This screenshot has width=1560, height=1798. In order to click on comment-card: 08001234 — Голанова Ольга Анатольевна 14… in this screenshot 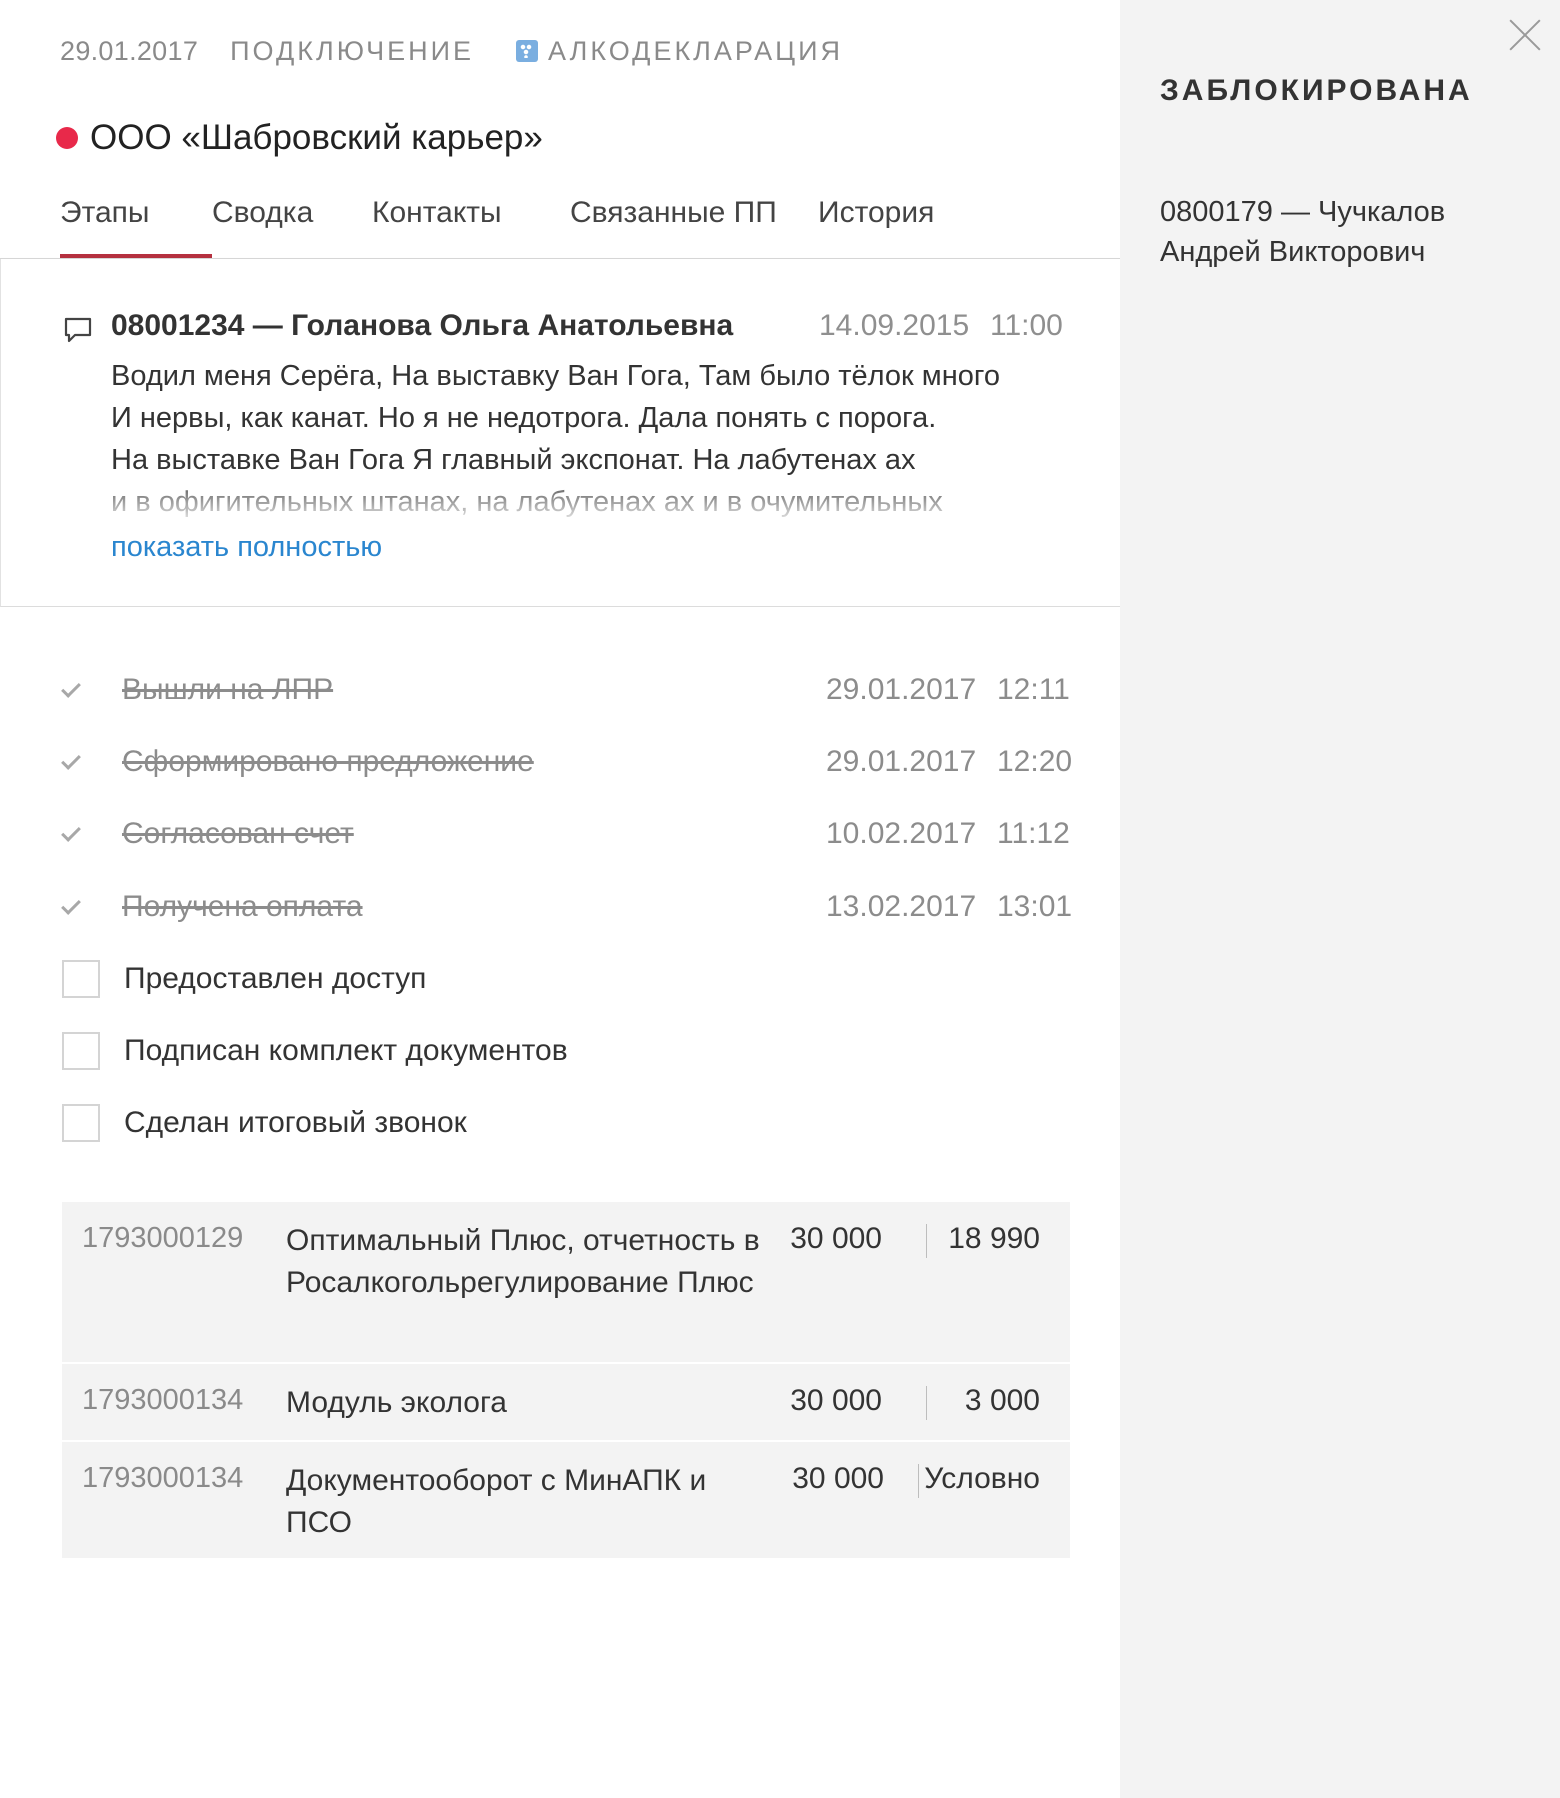, I will do `click(560, 433)`.